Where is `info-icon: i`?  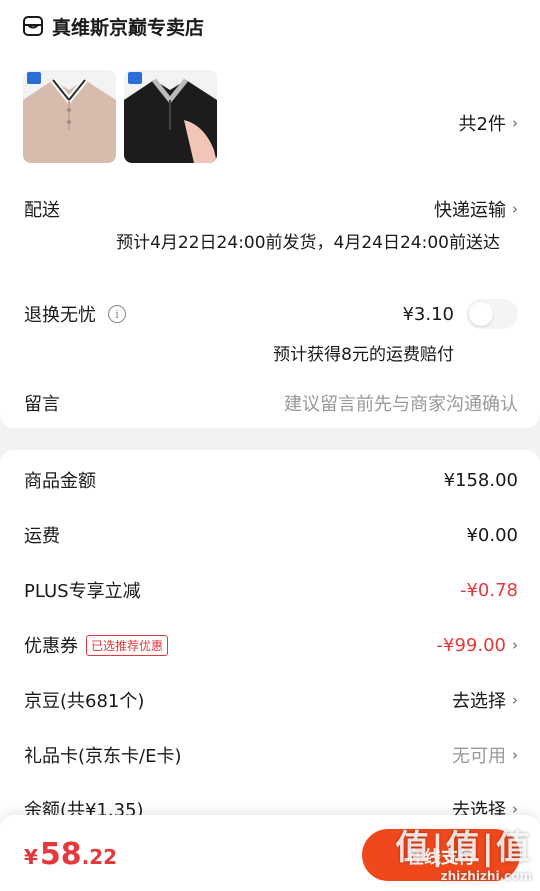
info-icon: i is located at coordinates (117, 314).